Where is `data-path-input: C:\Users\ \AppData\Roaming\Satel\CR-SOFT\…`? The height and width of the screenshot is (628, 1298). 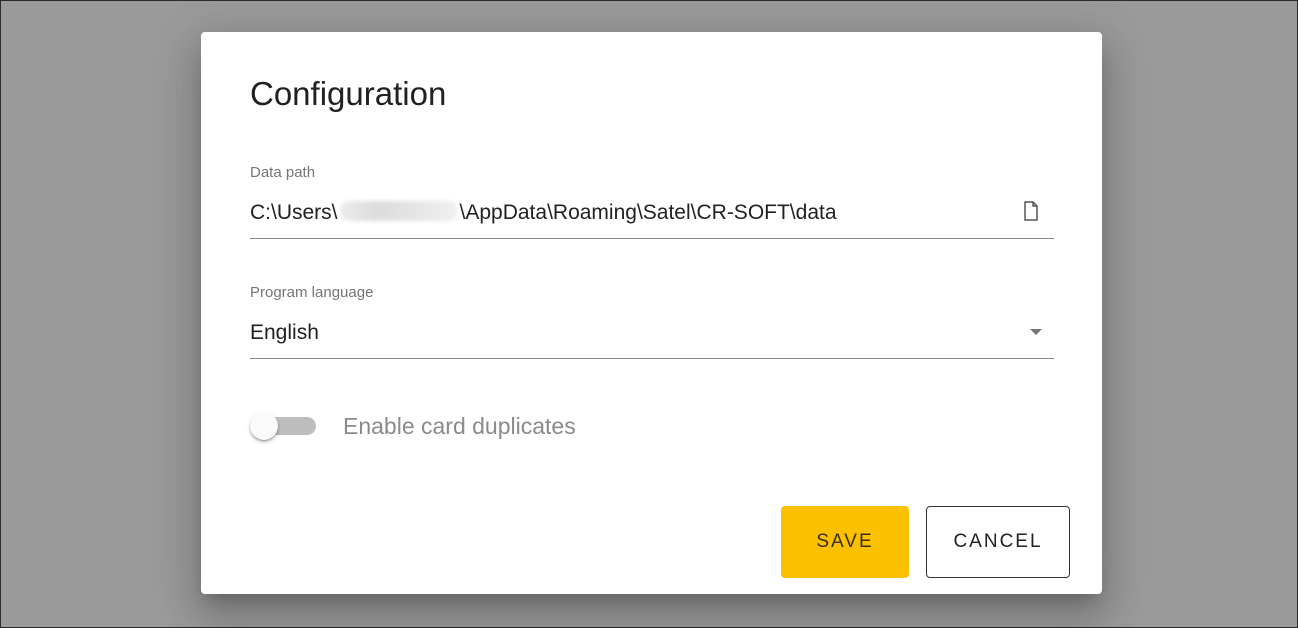 data-path-input: C:\Users\ \AppData\Roaming\Satel\CR-SOFT\… is located at coordinates (543, 213).